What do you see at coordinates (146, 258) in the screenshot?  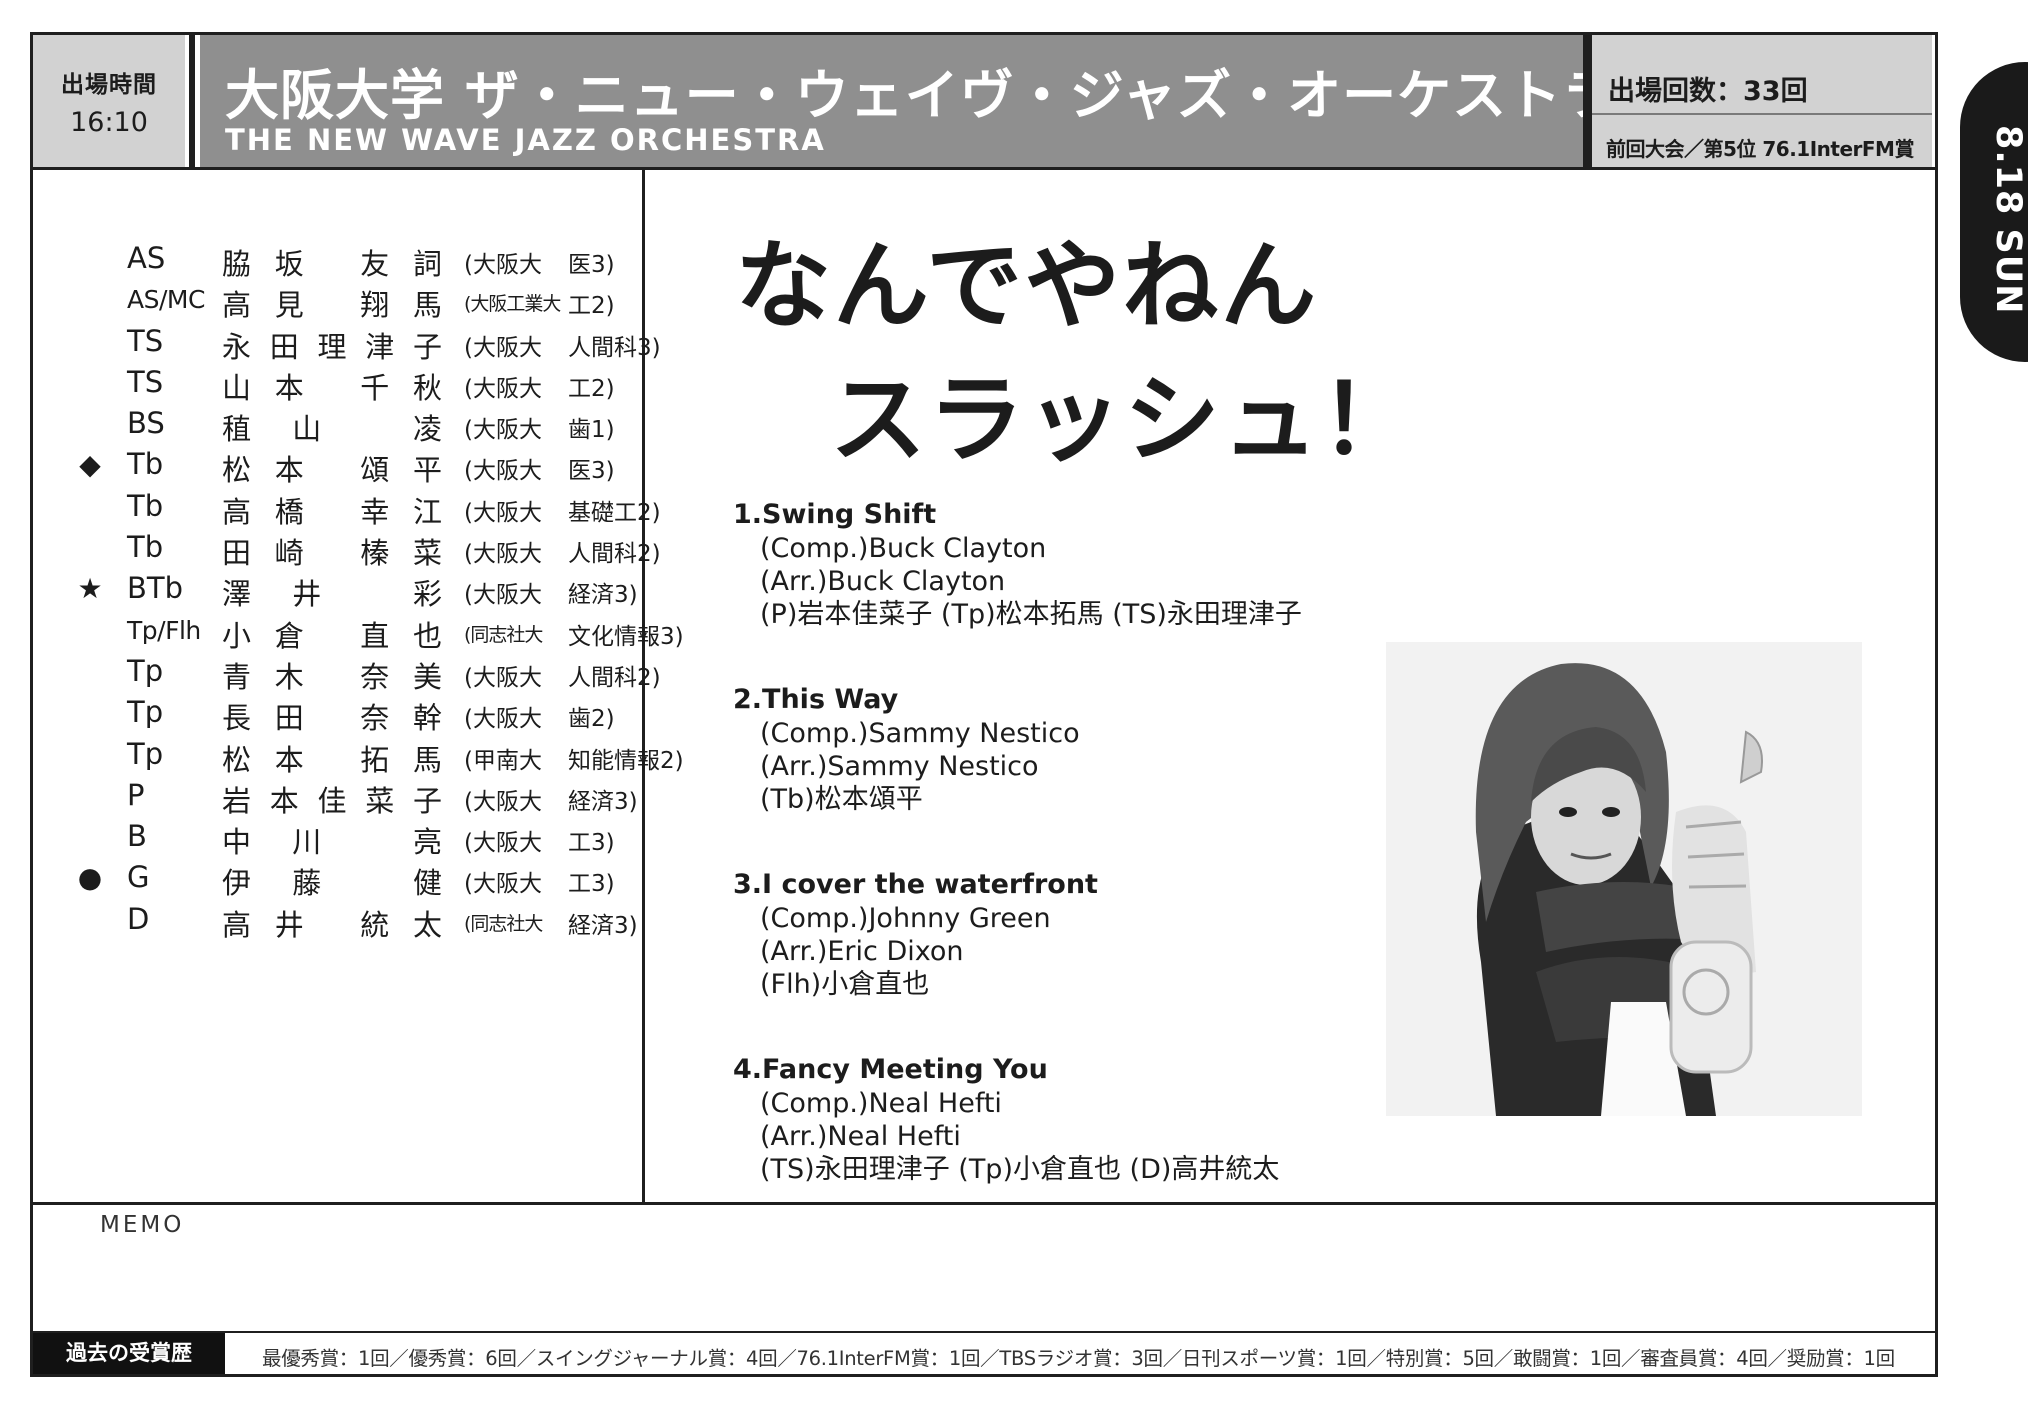 I see `member-instrument: AS` at bounding box center [146, 258].